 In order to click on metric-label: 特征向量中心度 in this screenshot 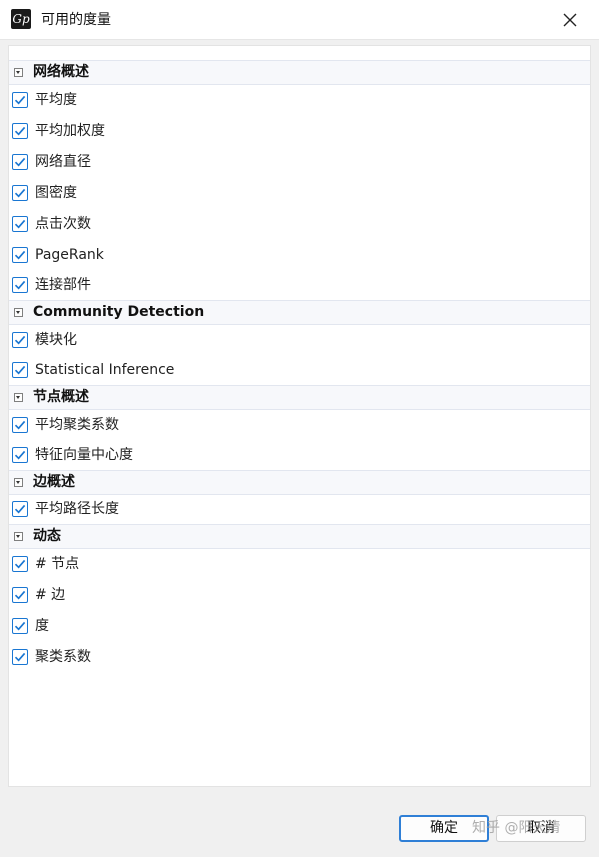, I will do `click(84, 455)`.